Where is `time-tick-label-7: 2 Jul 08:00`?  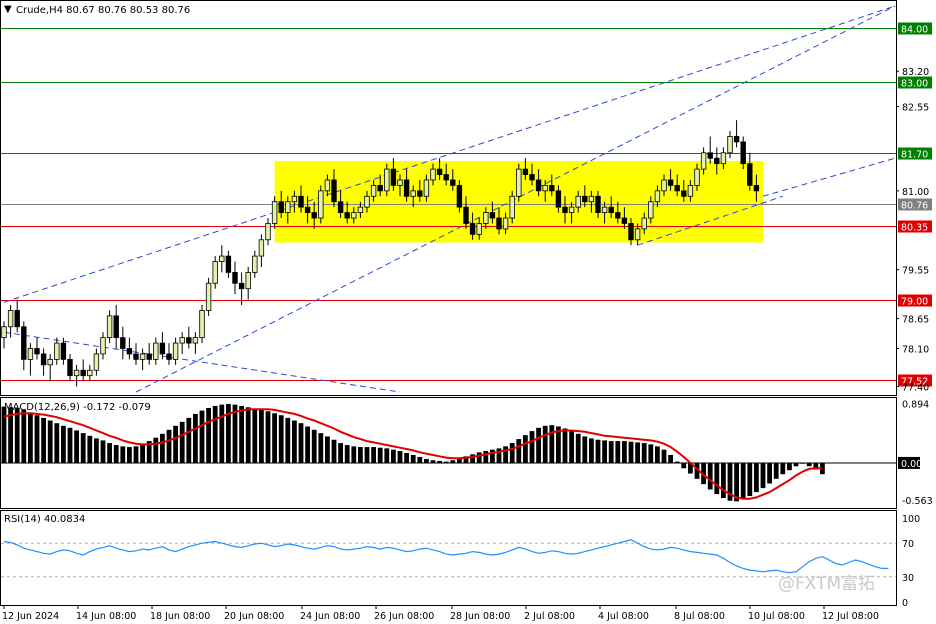
time-tick-label-7: 2 Jul 08:00 is located at coordinates (549, 616).